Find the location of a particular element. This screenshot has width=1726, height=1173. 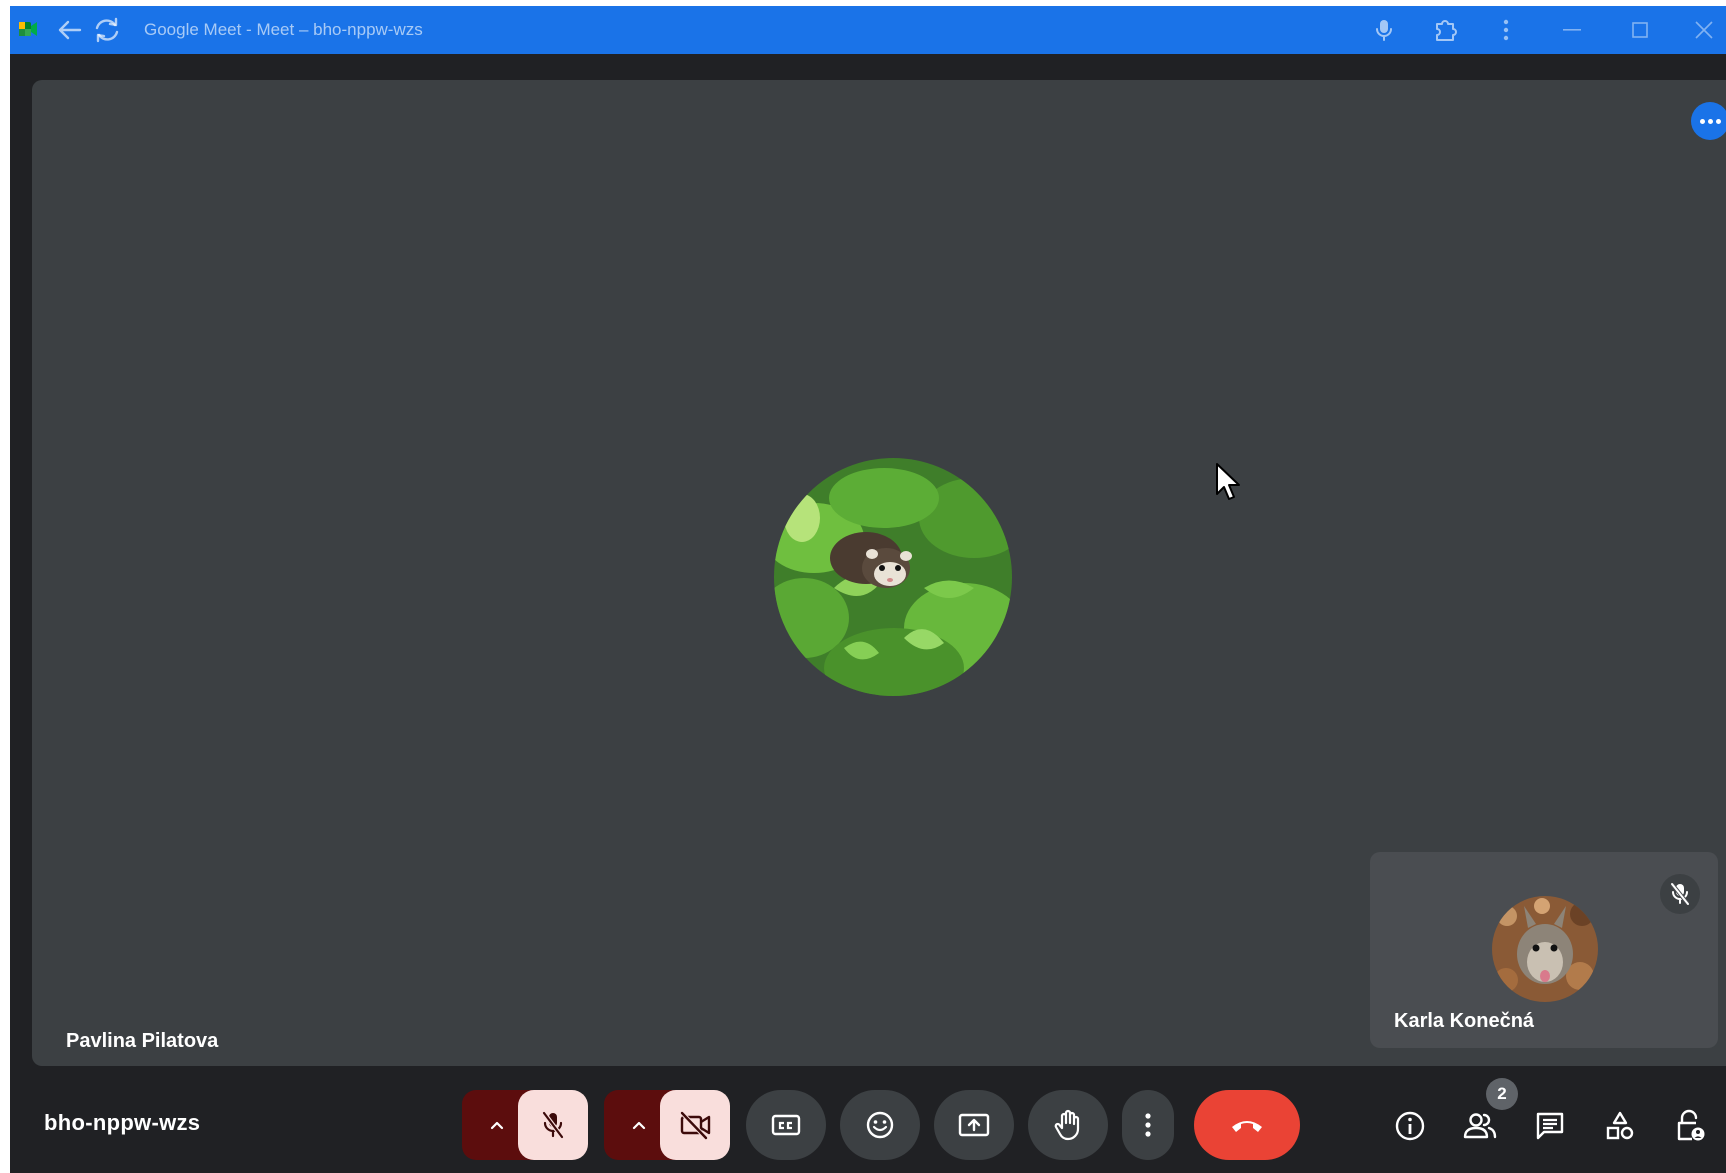

leave-call-button is located at coordinates (1247, 1125).